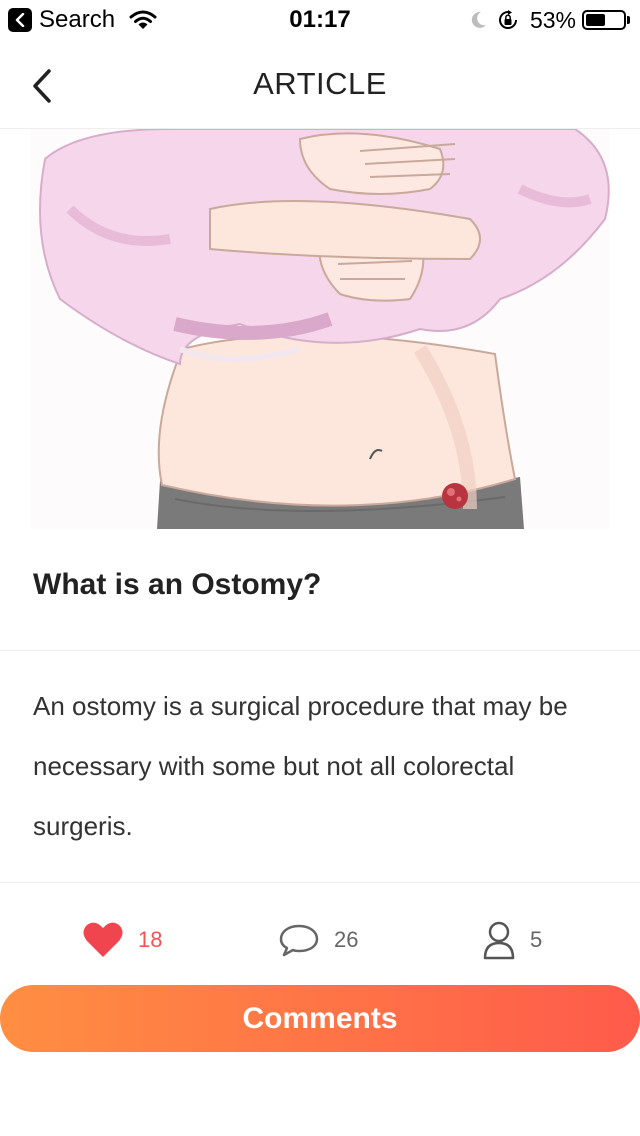  What do you see at coordinates (320, 20) in the screenshot?
I see `status-bar: Search 01:17 53%` at bounding box center [320, 20].